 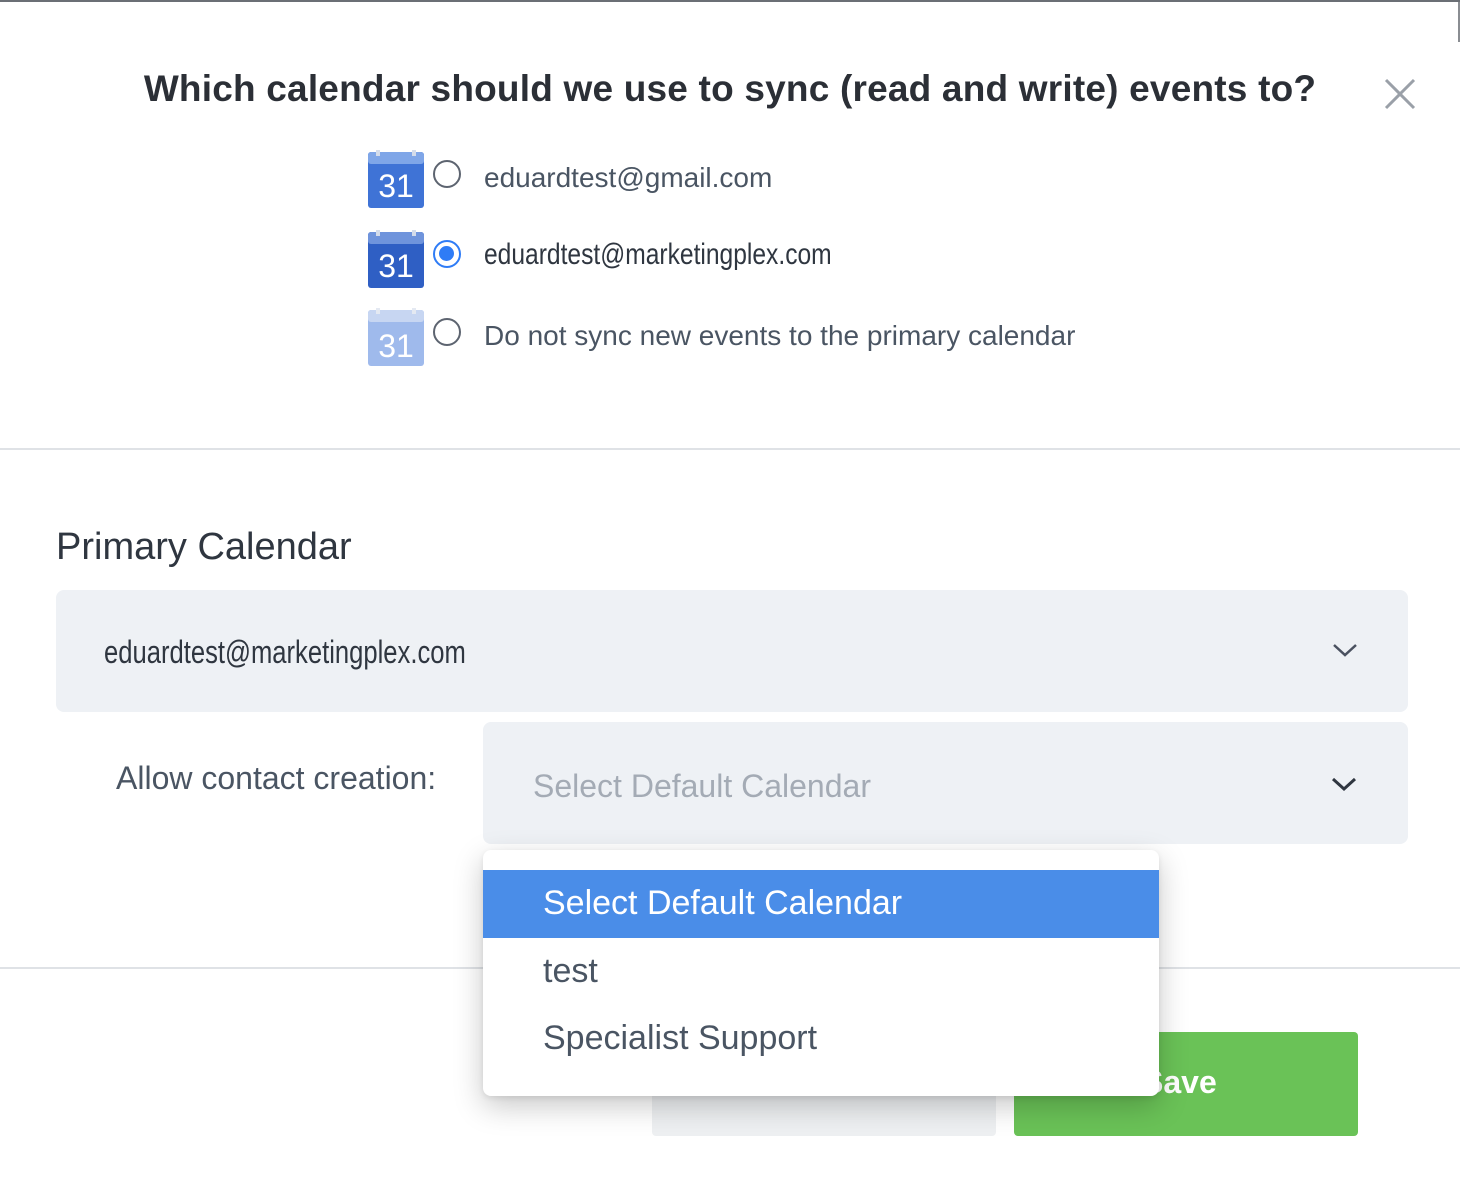 What do you see at coordinates (945, 783) in the screenshot?
I see `default-calendar-select: Select Default Calendar` at bounding box center [945, 783].